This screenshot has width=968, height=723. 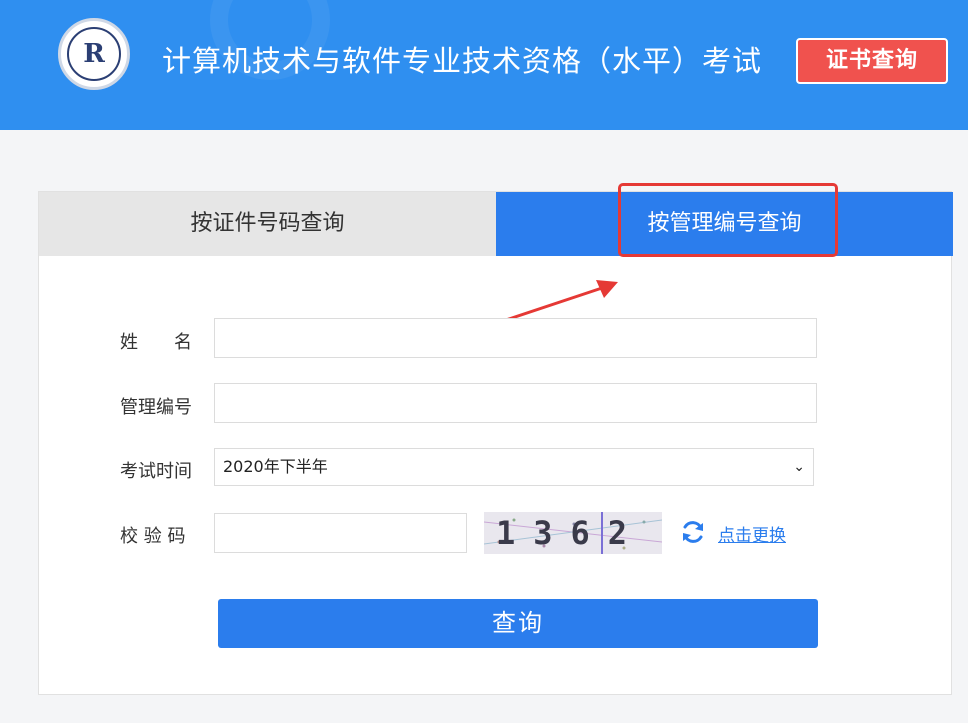 What do you see at coordinates (267, 224) in the screenshot?
I see `tab-query-by-id: 按证件号码查询` at bounding box center [267, 224].